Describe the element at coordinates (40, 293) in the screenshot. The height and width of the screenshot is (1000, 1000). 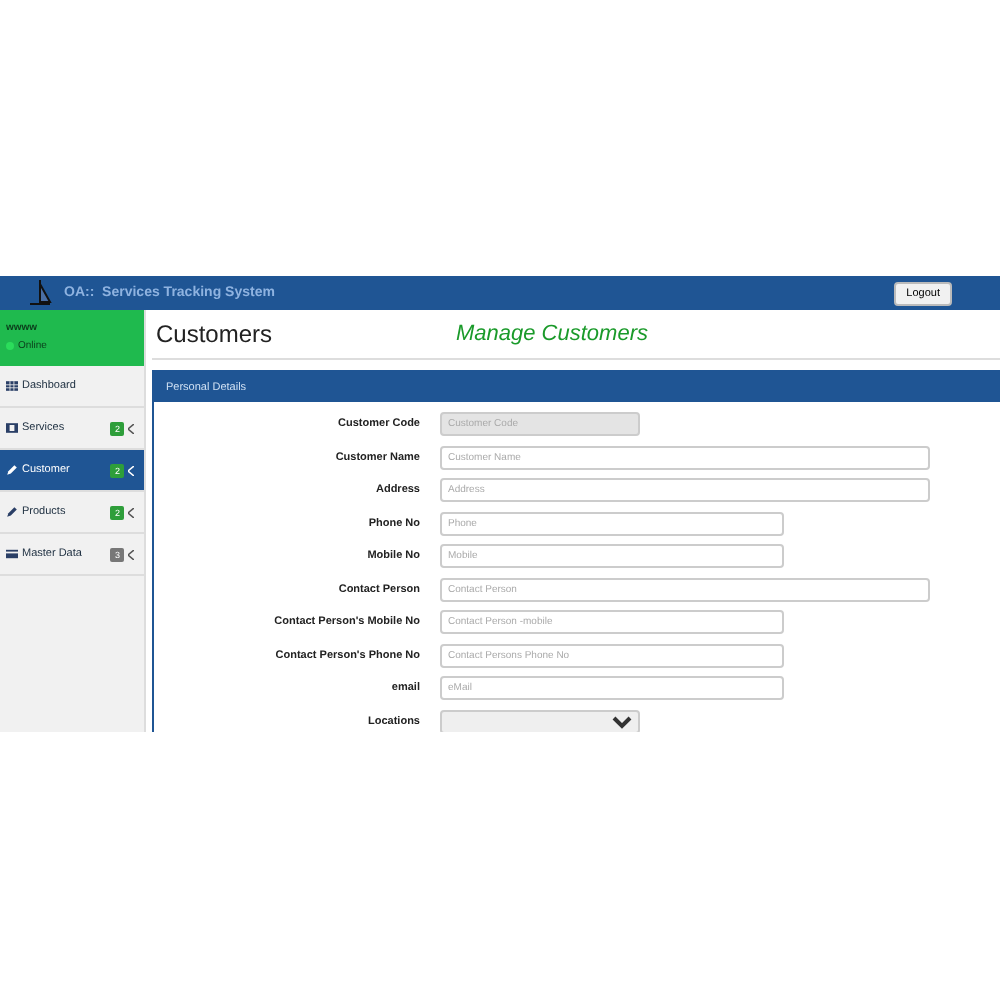
I see `sailboat-logo-icon` at that location.